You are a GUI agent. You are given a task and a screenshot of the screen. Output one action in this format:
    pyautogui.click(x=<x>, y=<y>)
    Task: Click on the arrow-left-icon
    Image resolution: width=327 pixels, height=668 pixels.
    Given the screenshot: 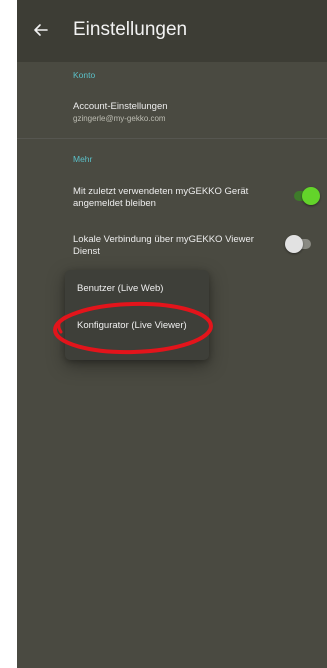 What is the action you would take?
    pyautogui.click(x=41, y=30)
    